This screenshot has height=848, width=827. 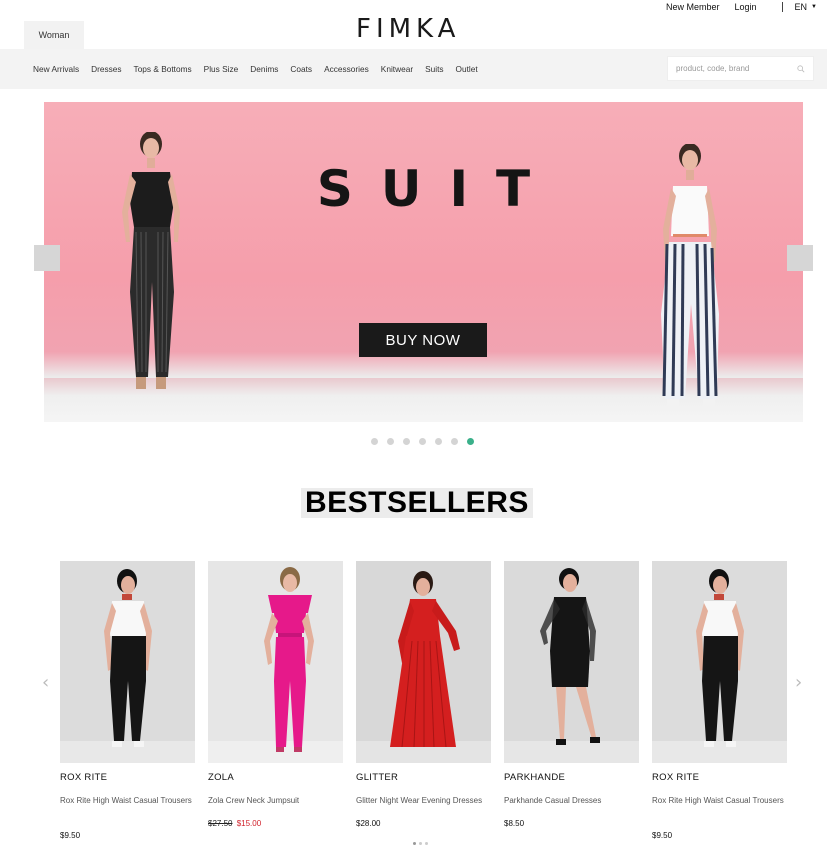 I want to click on hero-pagination, so click(x=427, y=441).